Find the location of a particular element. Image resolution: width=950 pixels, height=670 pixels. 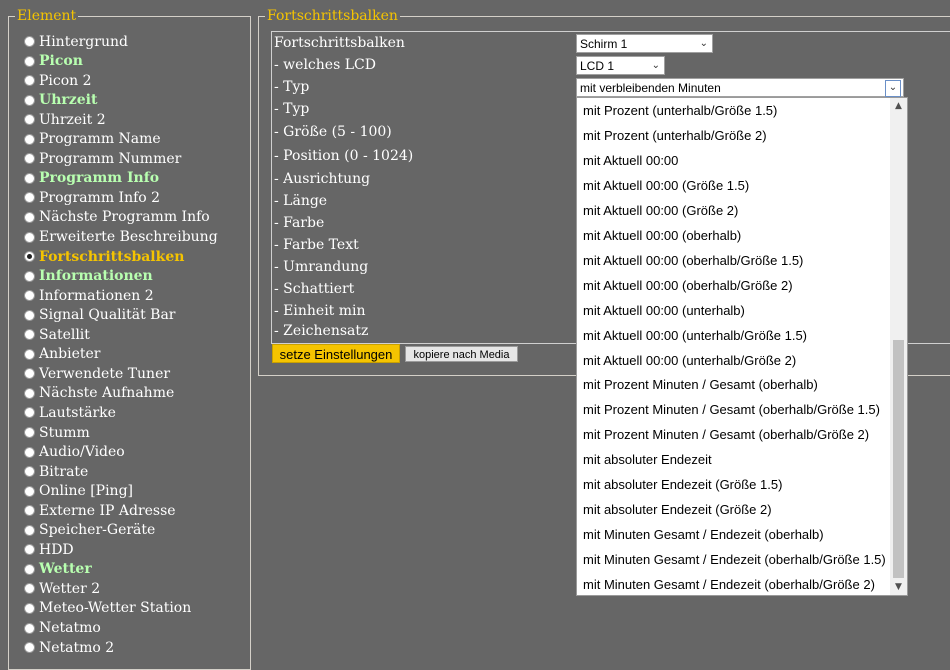

copy-to-media-button: kopiere nach Media is located at coordinates (461, 354).